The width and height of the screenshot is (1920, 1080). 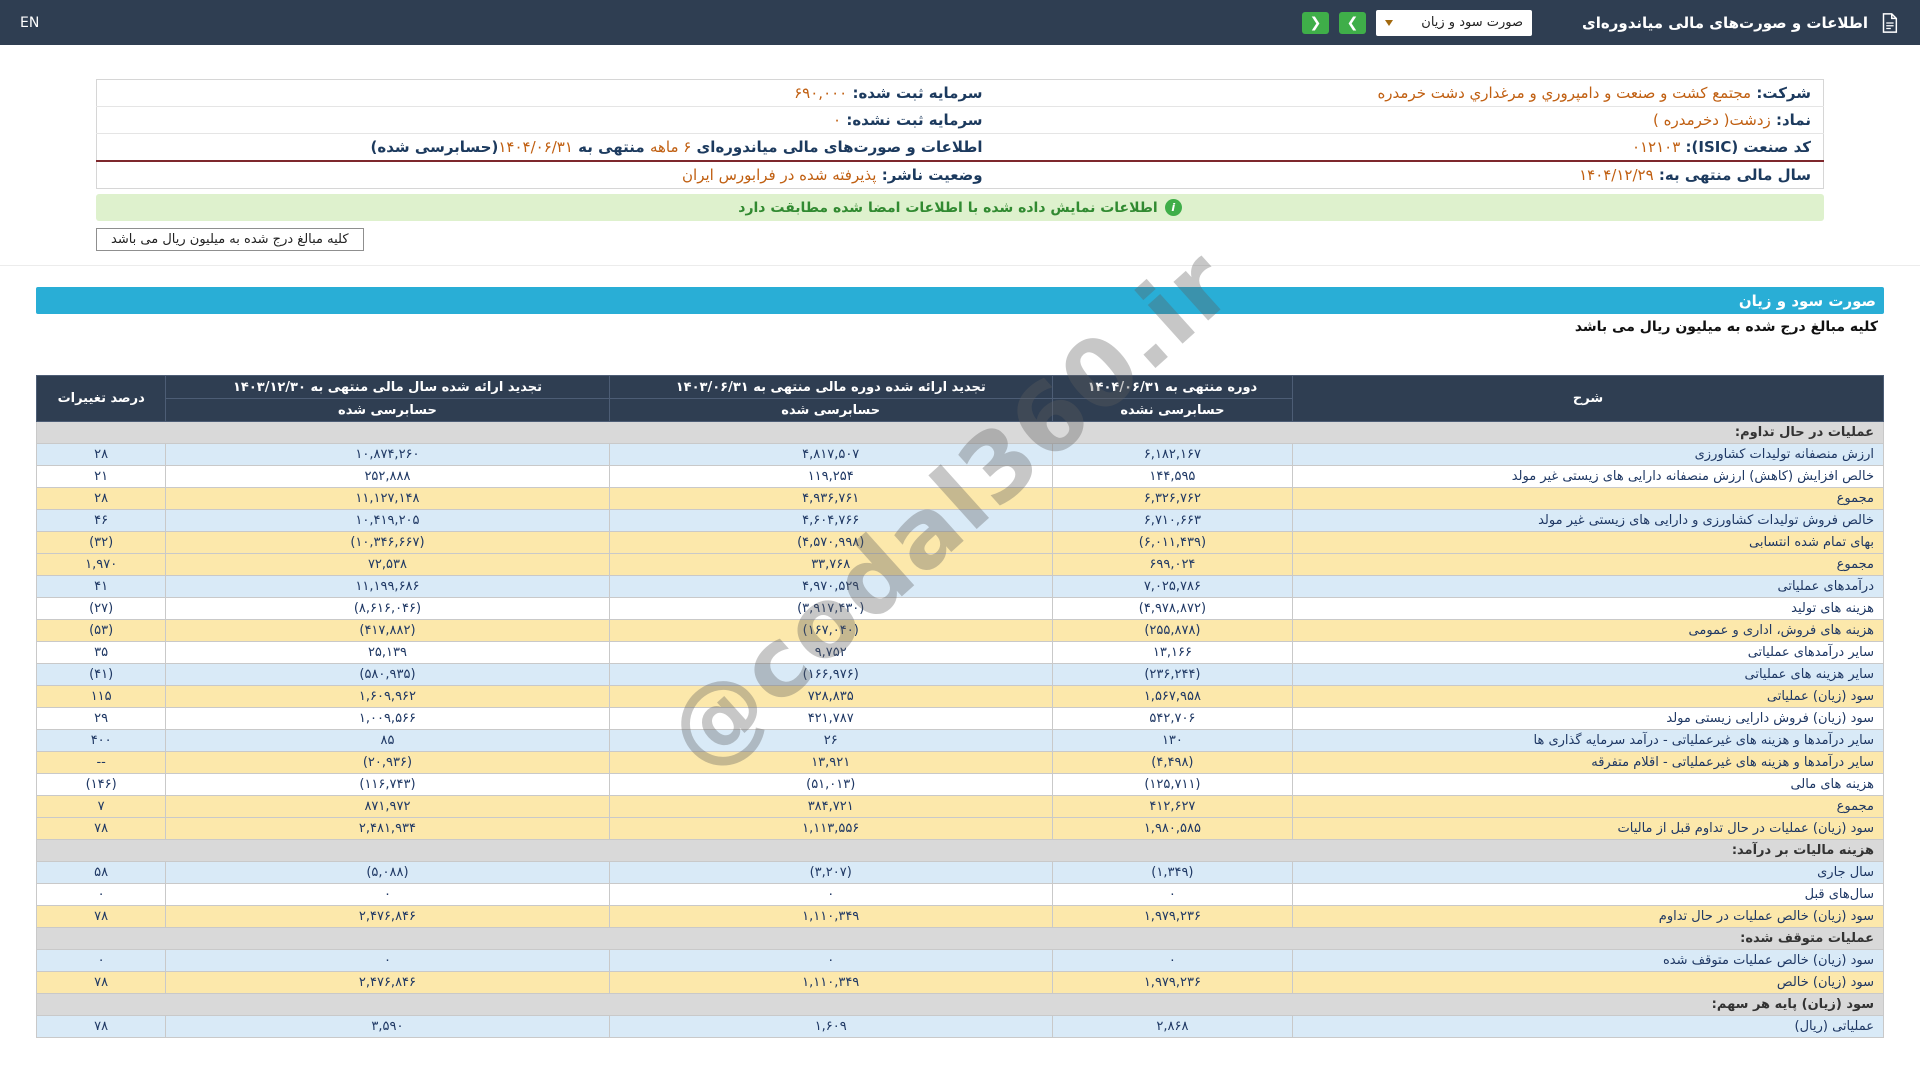 I want to click on info-value: زدشت( دخرمدره ), so click(x=1712, y=120).